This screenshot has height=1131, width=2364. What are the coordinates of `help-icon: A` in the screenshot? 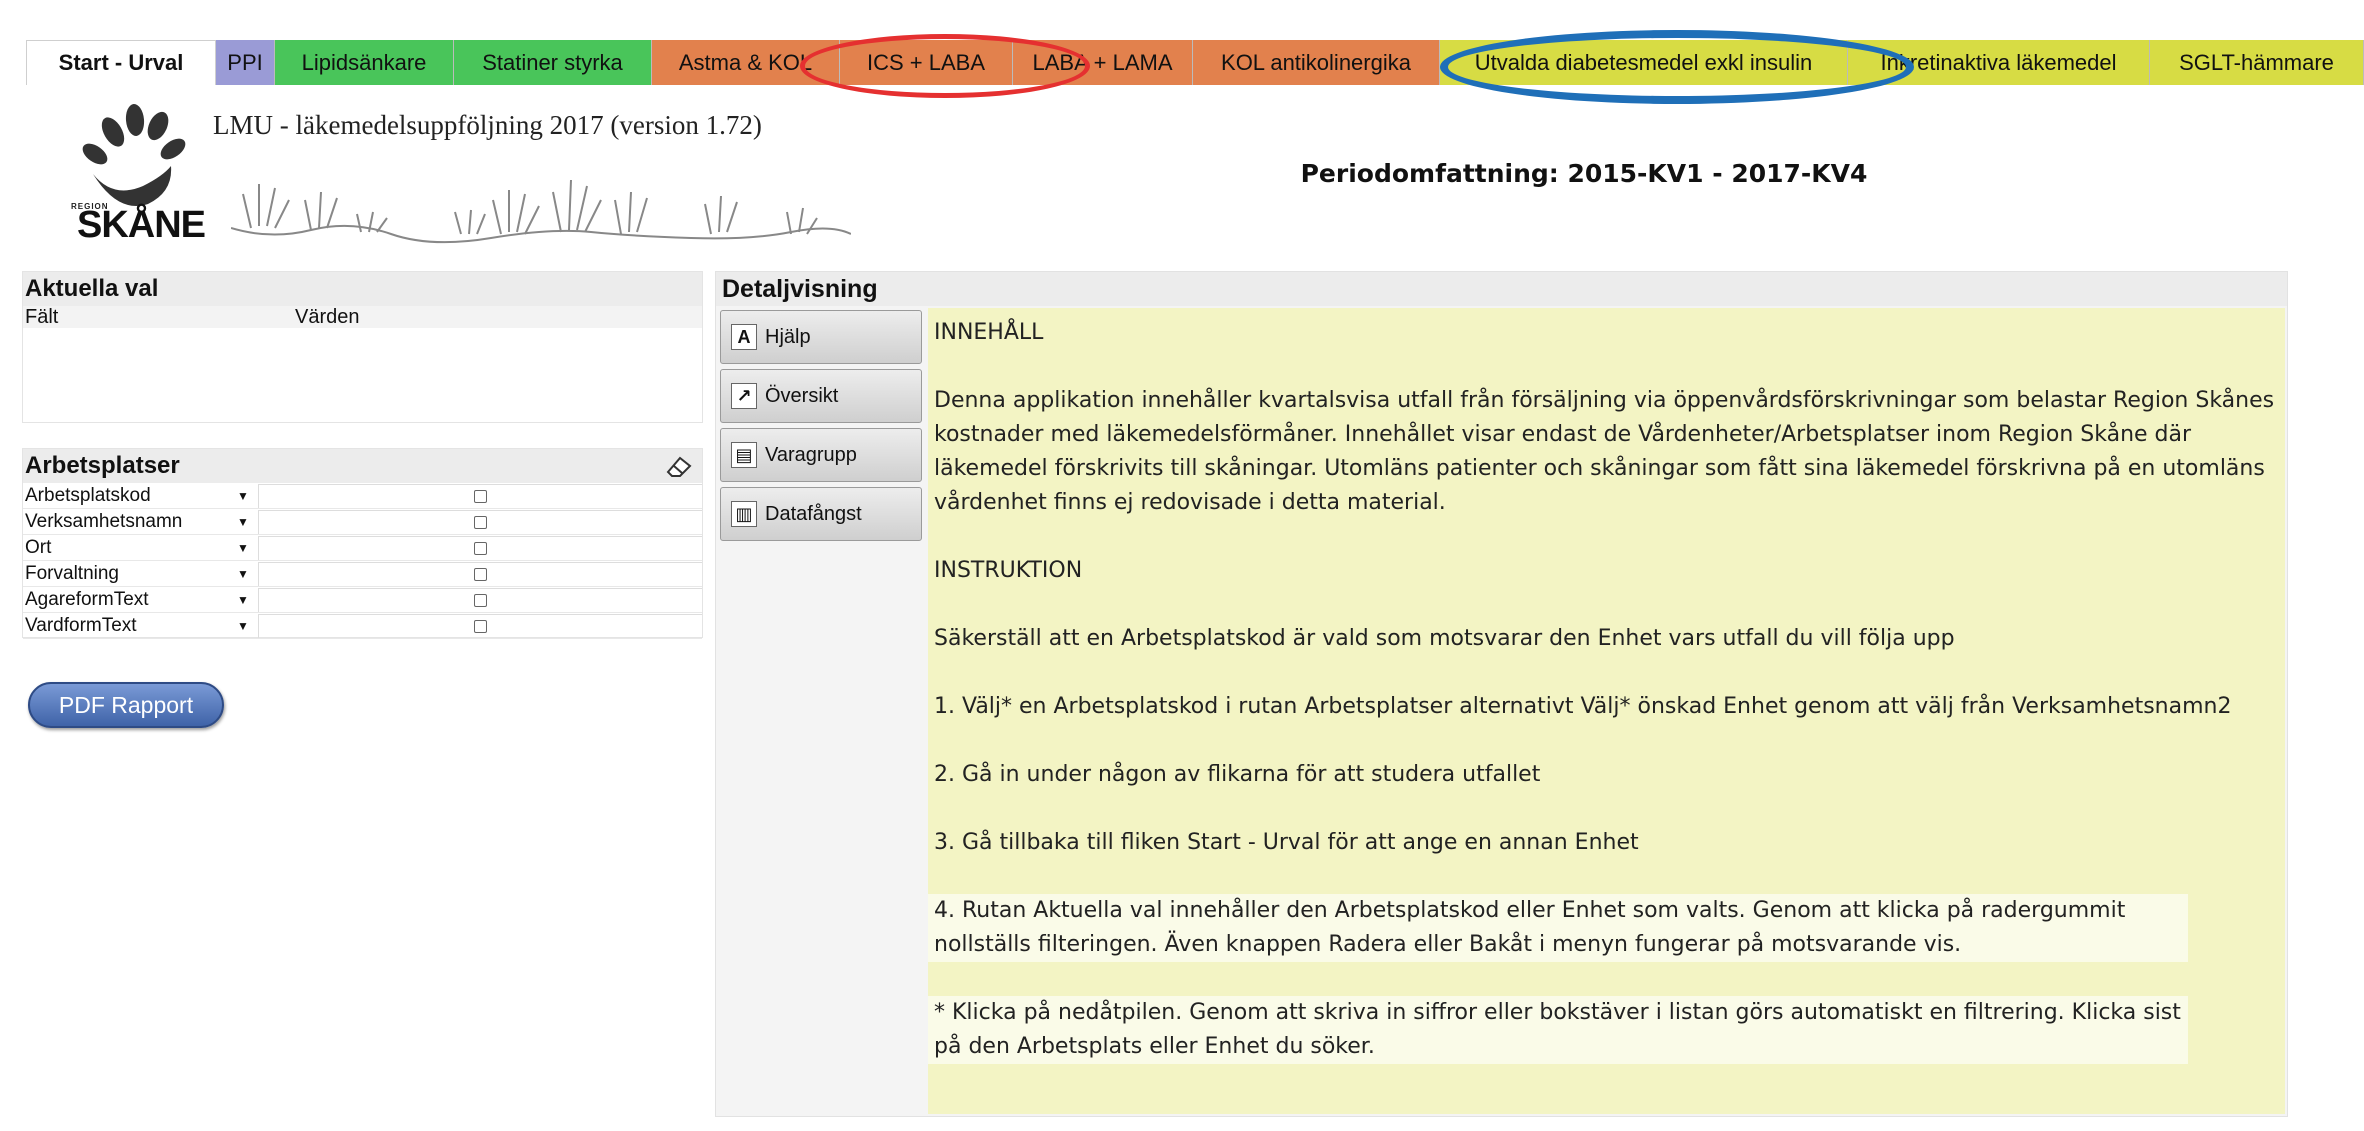 It's located at (744, 337).